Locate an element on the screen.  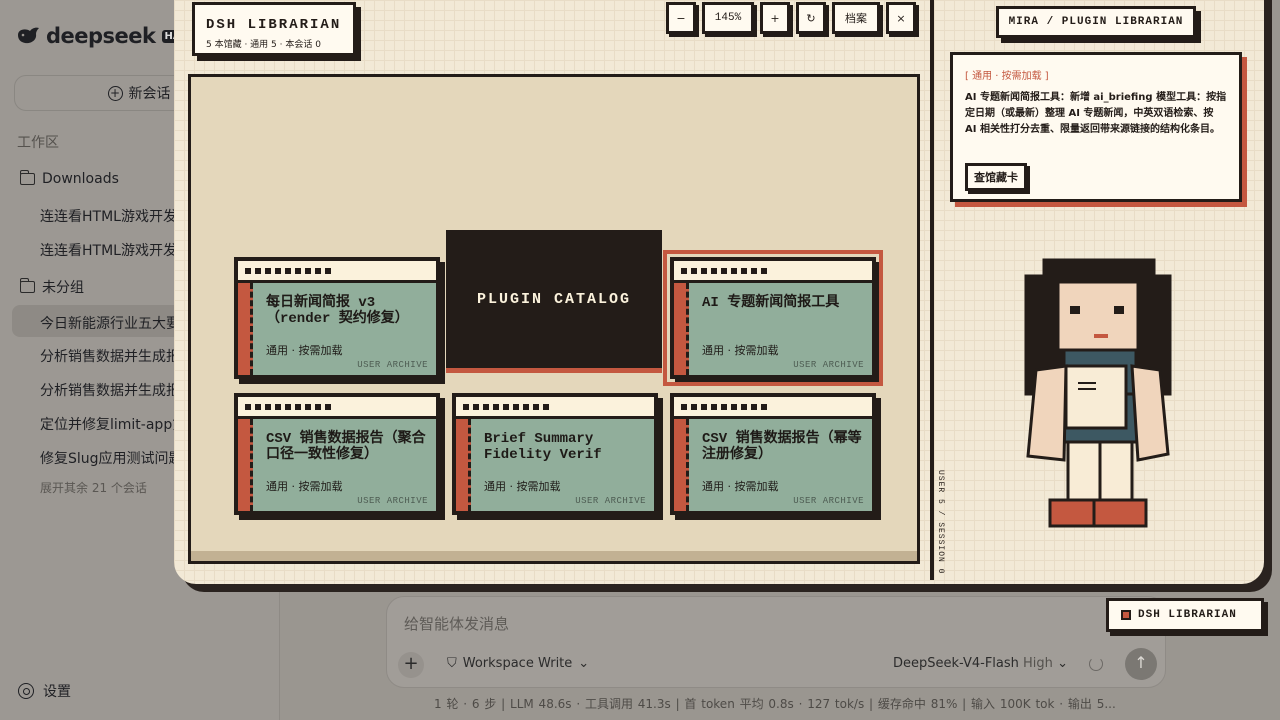
reset-view-button: ↻ is located at coordinates (811, 18).